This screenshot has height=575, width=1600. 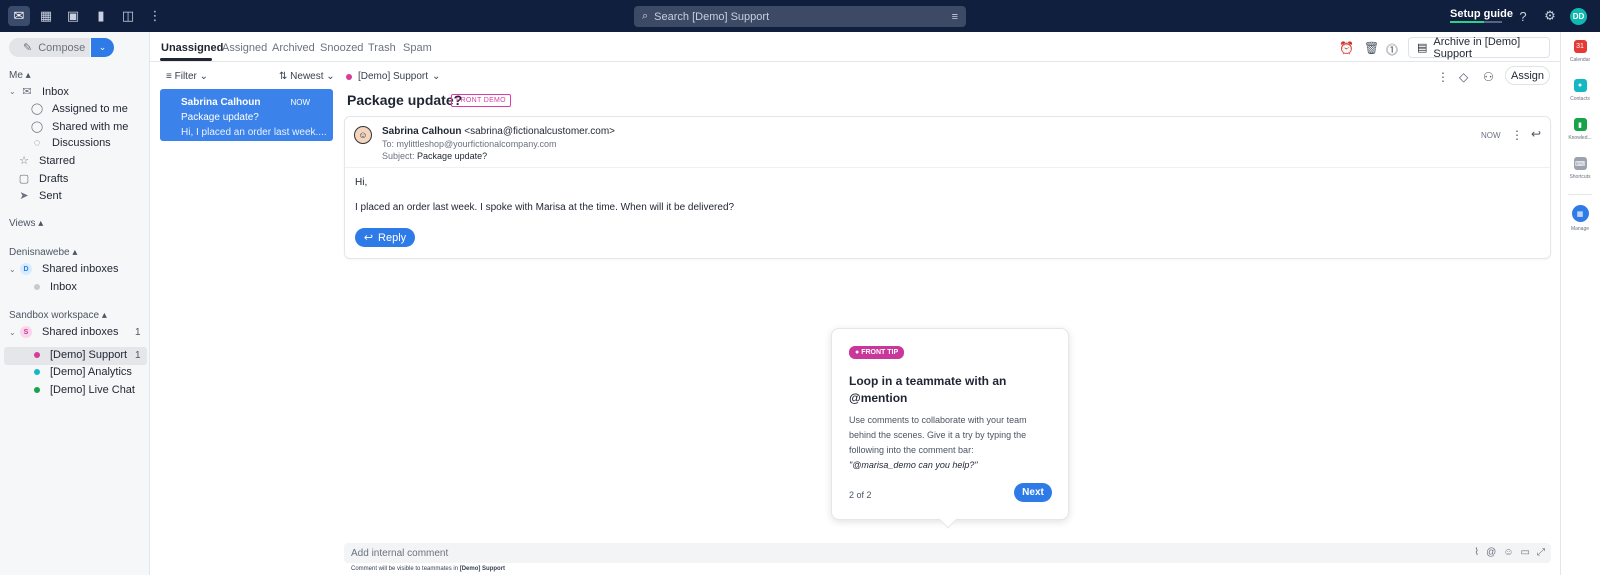 What do you see at coordinates (1476, 552) in the screenshot?
I see `attach-icon: ⌇` at bounding box center [1476, 552].